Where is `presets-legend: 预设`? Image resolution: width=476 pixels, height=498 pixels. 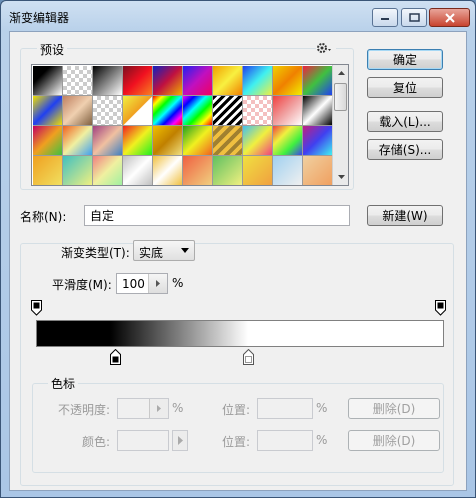
presets-legend: 预设 is located at coordinates (52, 49).